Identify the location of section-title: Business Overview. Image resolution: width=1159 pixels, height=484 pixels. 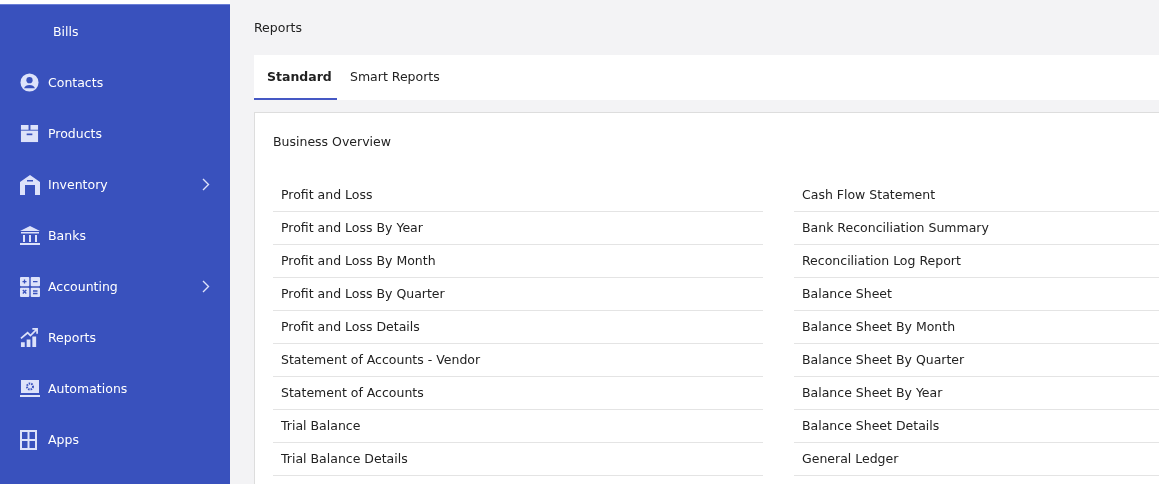
(332, 141).